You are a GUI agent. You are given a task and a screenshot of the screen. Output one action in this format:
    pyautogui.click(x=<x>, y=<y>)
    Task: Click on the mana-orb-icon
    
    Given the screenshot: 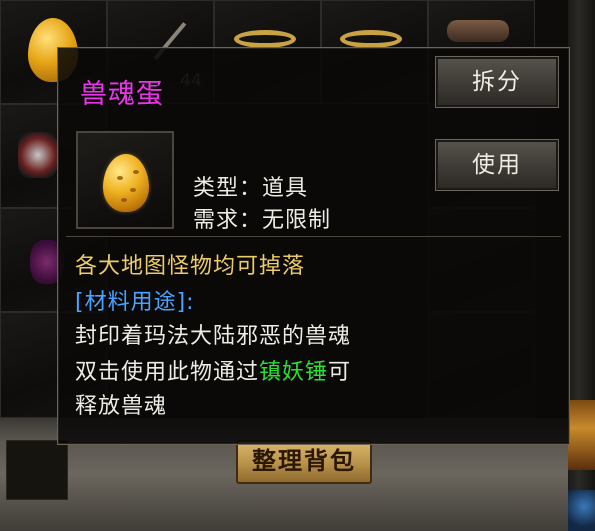 What is the action you would take?
    pyautogui.click(x=581, y=510)
    